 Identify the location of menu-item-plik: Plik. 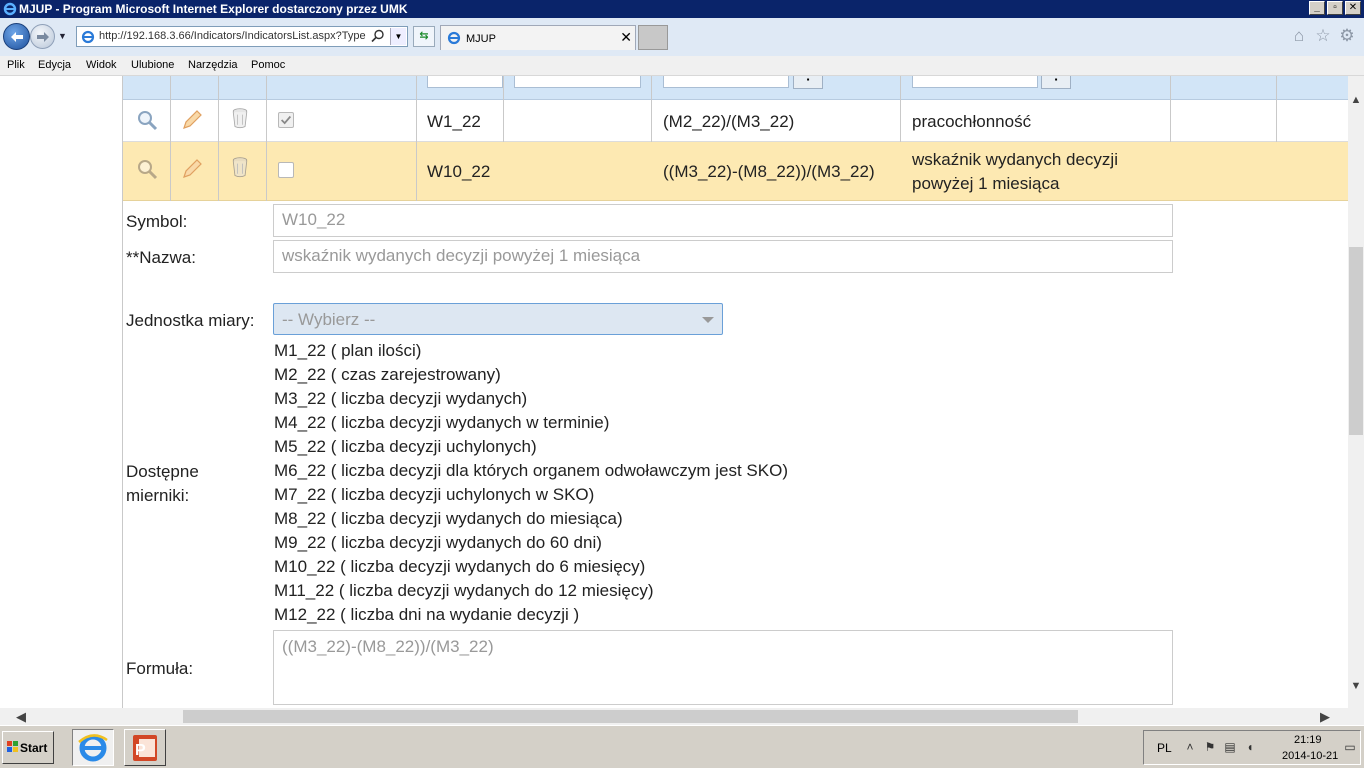
(16, 65).